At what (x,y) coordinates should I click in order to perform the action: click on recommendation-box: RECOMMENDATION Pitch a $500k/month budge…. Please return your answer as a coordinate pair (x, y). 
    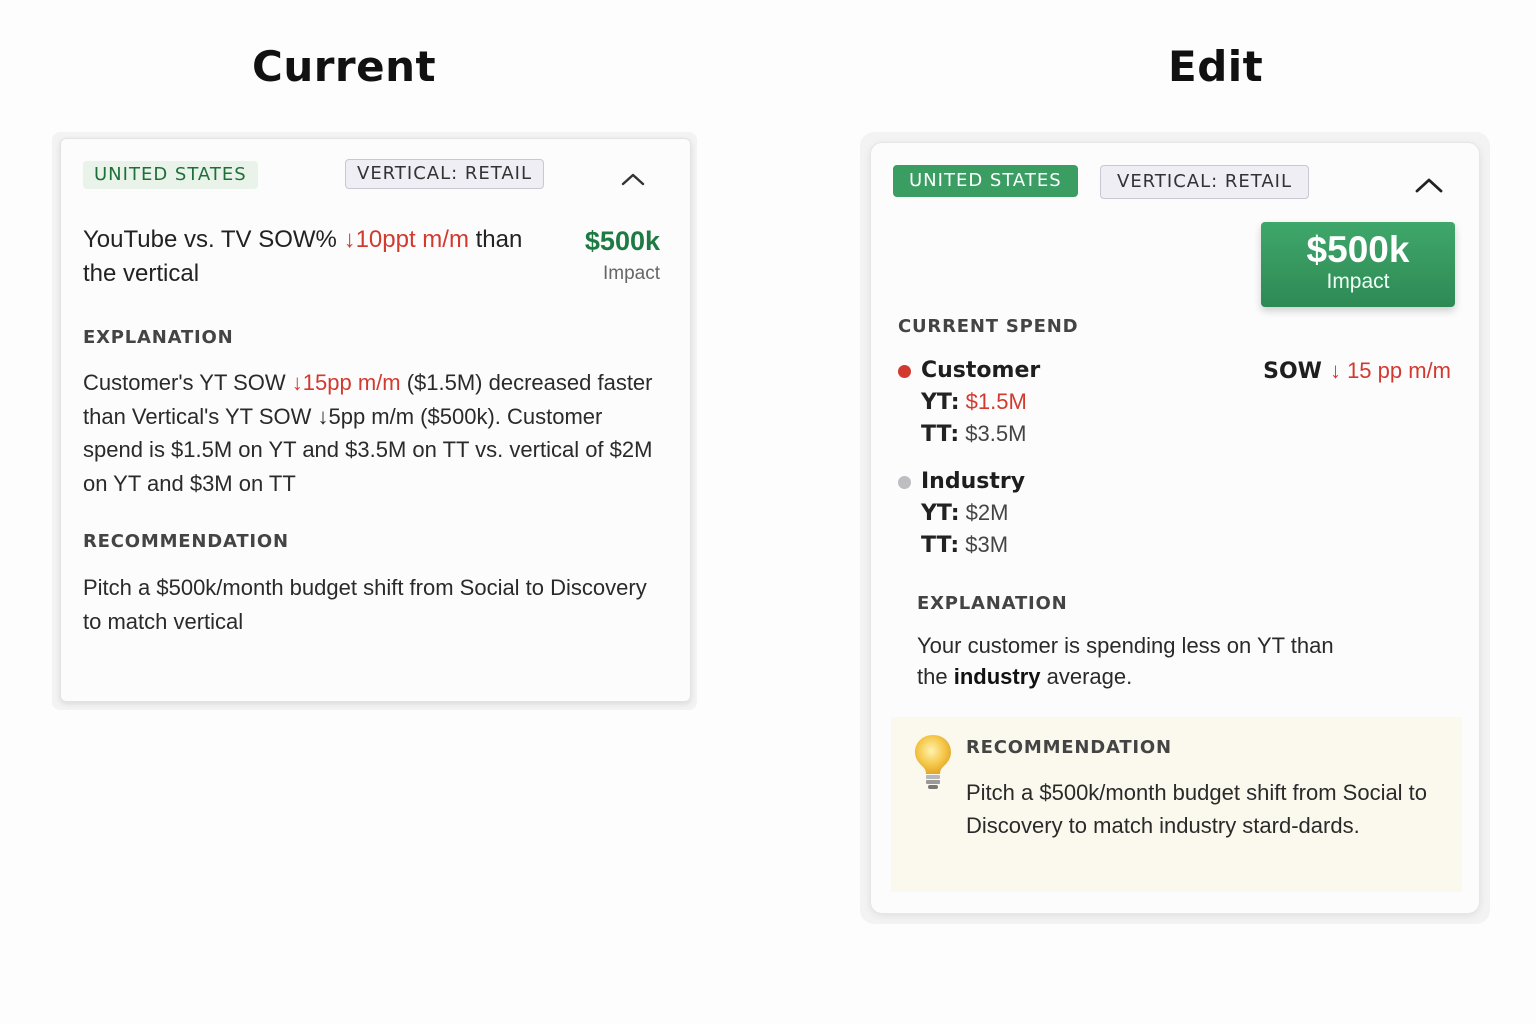
    Looking at the image, I should click on (1176, 804).